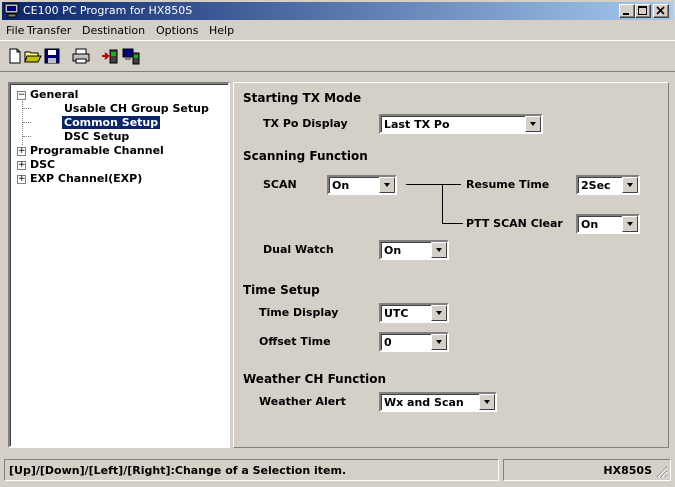  I want to click on ptt-scan-clear-value: On, so click(590, 224).